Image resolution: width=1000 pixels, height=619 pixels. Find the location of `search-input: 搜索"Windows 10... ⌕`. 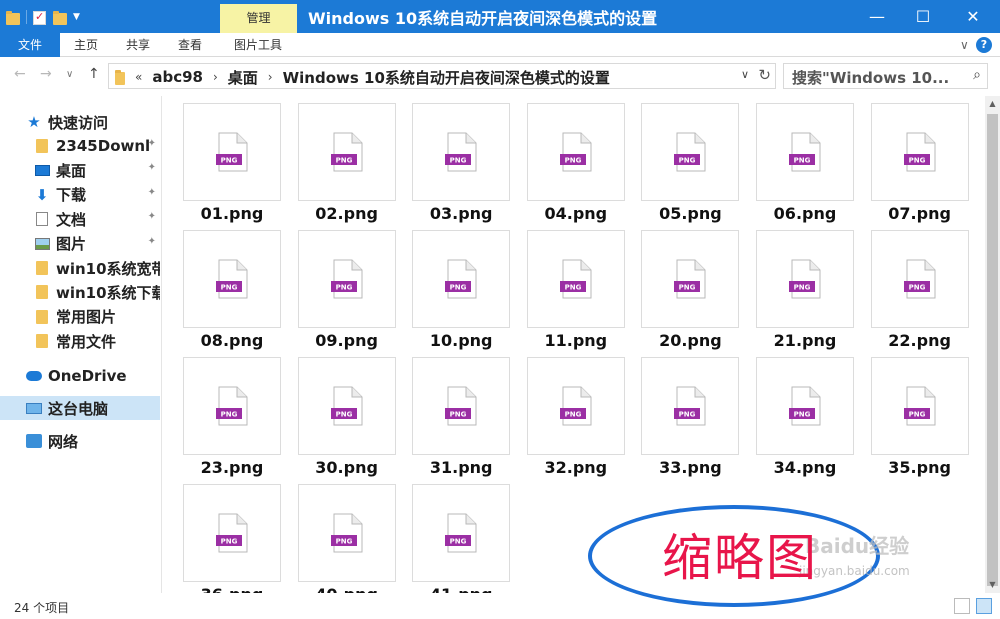

search-input: 搜索"Windows 10... ⌕ is located at coordinates (885, 76).